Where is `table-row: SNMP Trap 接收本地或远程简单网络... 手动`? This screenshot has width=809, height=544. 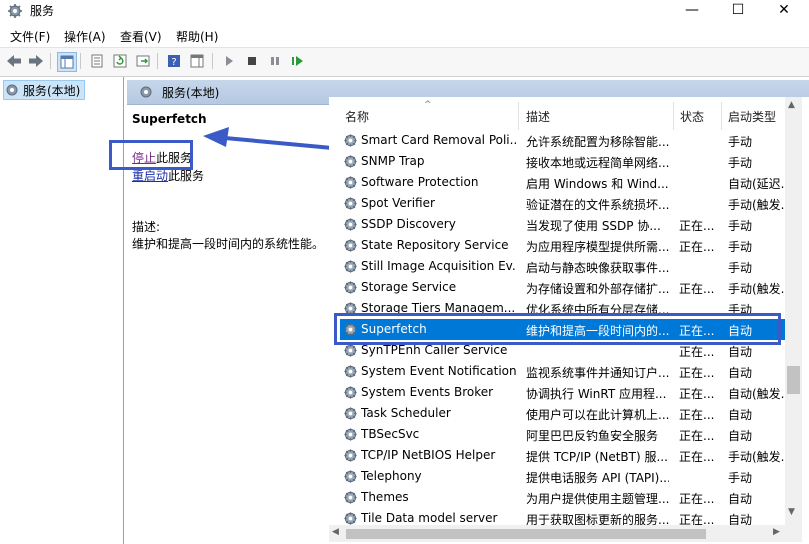
table-row: SNMP Trap 接收本地或远程简单网络... 手动 is located at coordinates (562, 161).